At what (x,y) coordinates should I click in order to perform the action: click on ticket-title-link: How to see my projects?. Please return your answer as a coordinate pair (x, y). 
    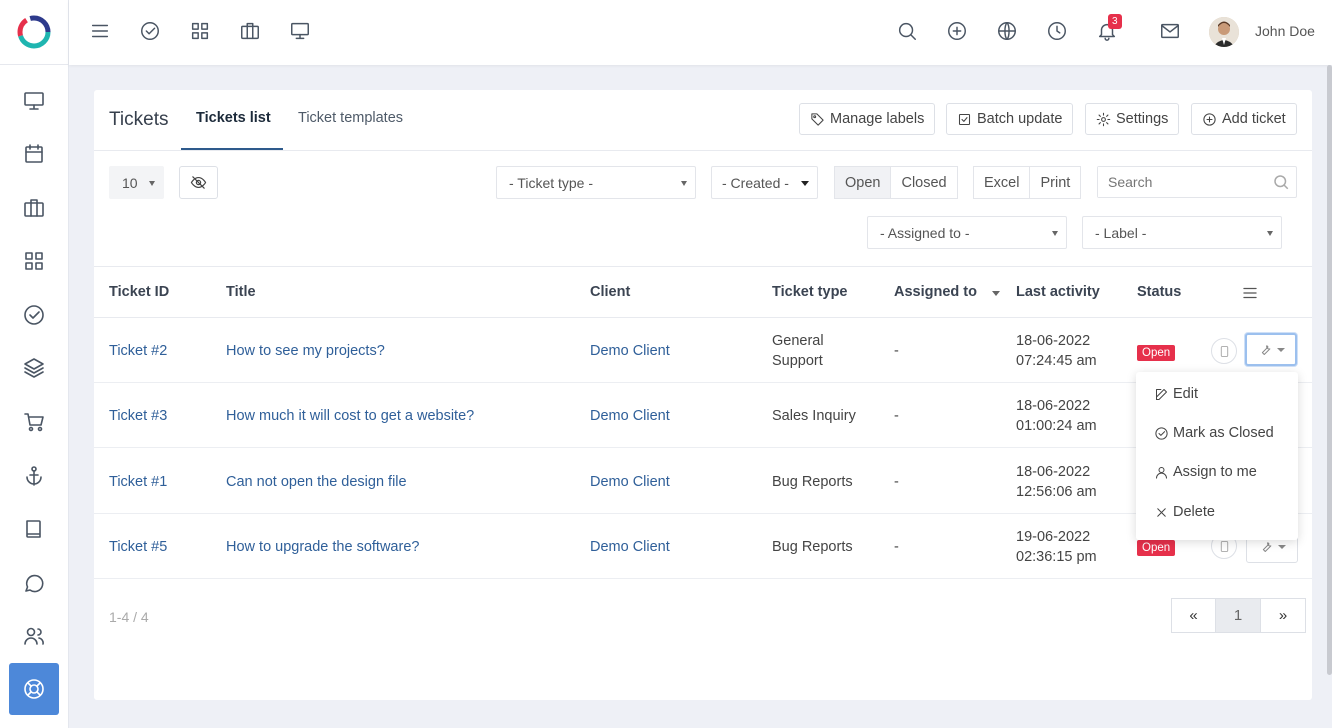
    Looking at the image, I should click on (305, 351).